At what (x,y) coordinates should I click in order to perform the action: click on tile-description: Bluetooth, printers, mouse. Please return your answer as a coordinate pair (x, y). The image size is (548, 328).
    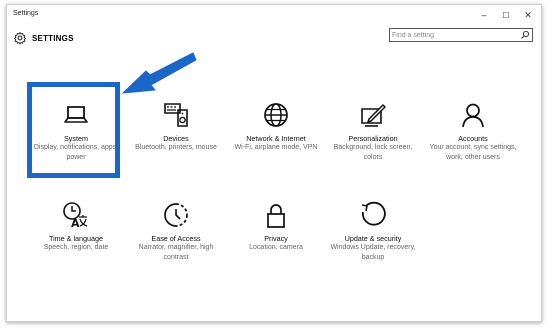
    Looking at the image, I should click on (176, 147).